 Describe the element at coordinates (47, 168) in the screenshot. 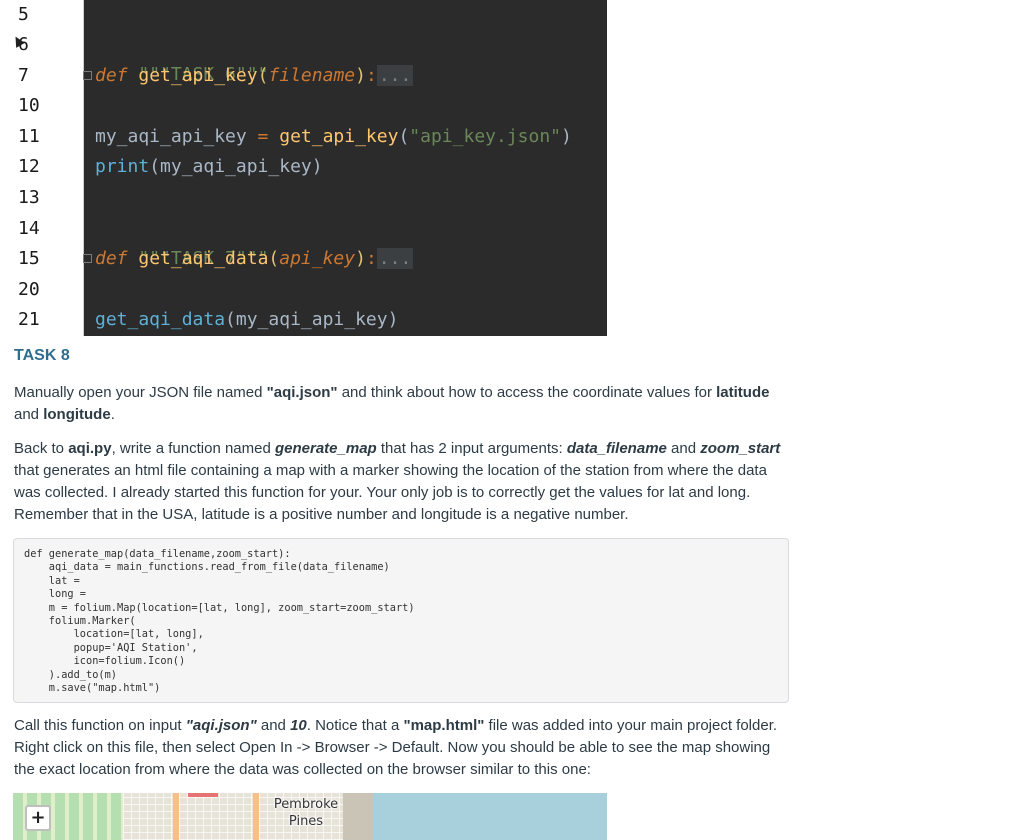

I see `line-number-gutter: 5 6 7 10 11 12 13 14 15 20 21` at that location.